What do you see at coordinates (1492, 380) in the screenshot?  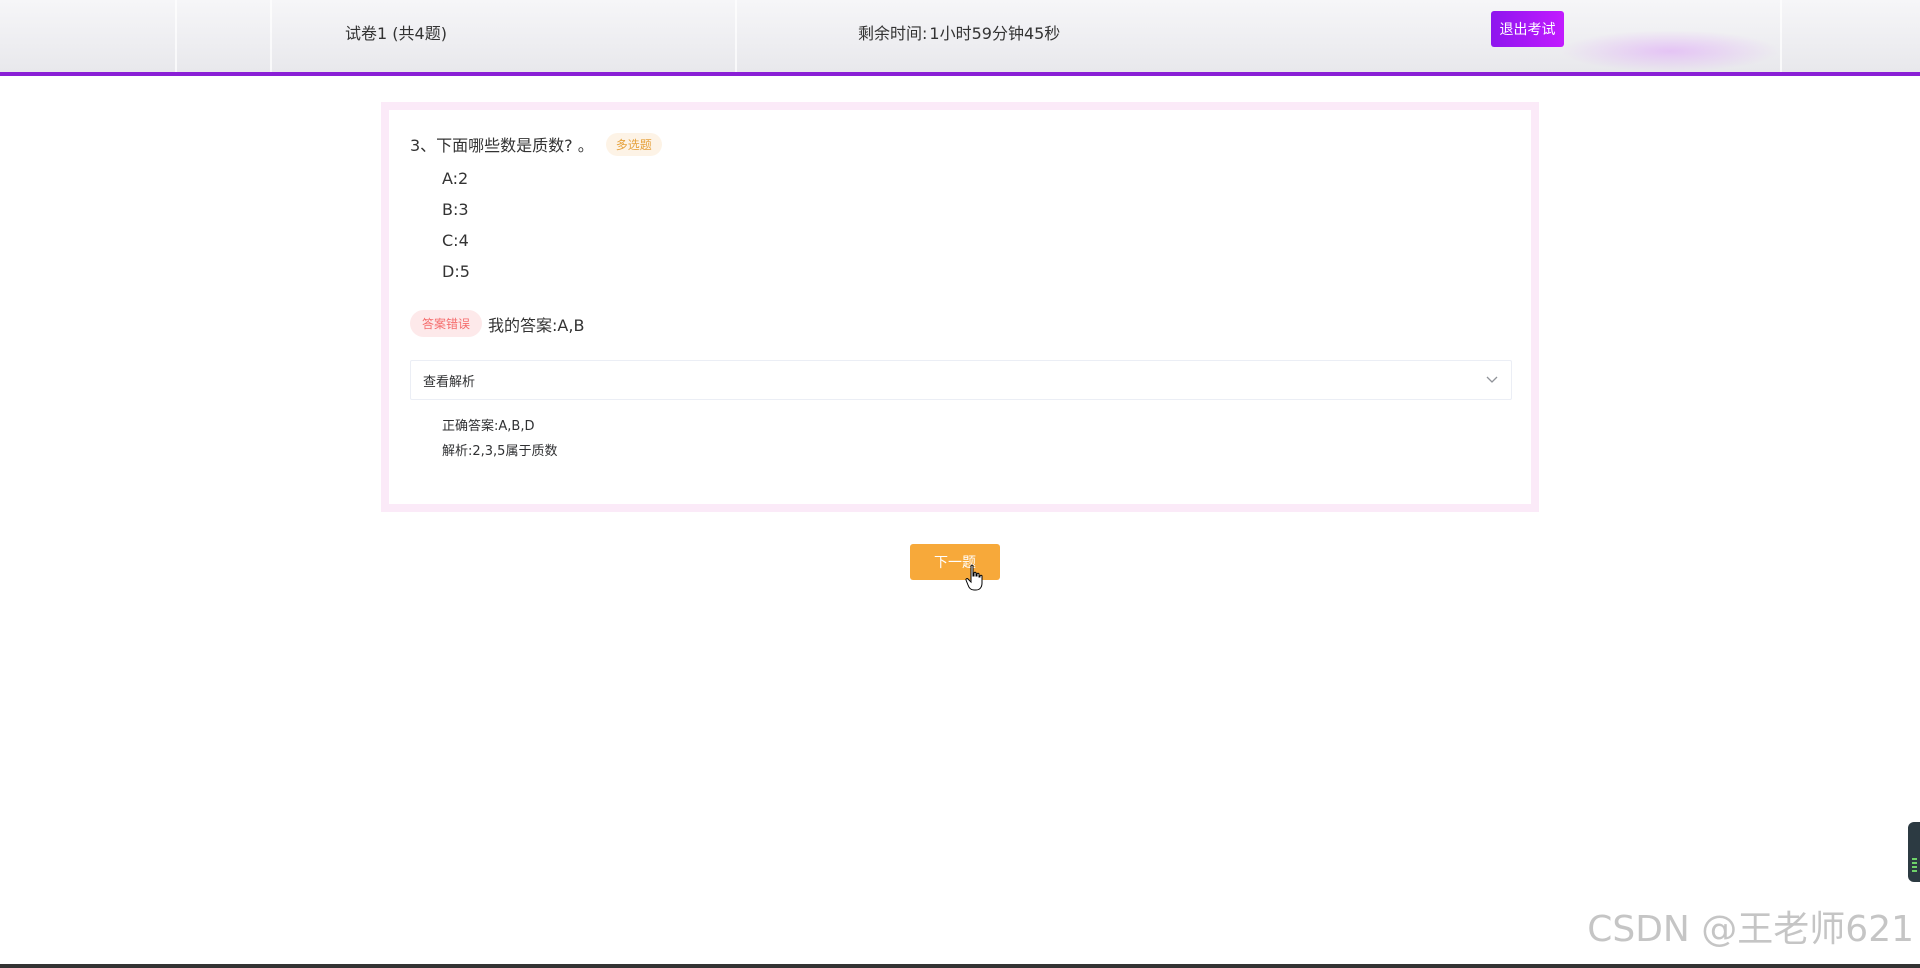 I see `chevron-down-icon` at bounding box center [1492, 380].